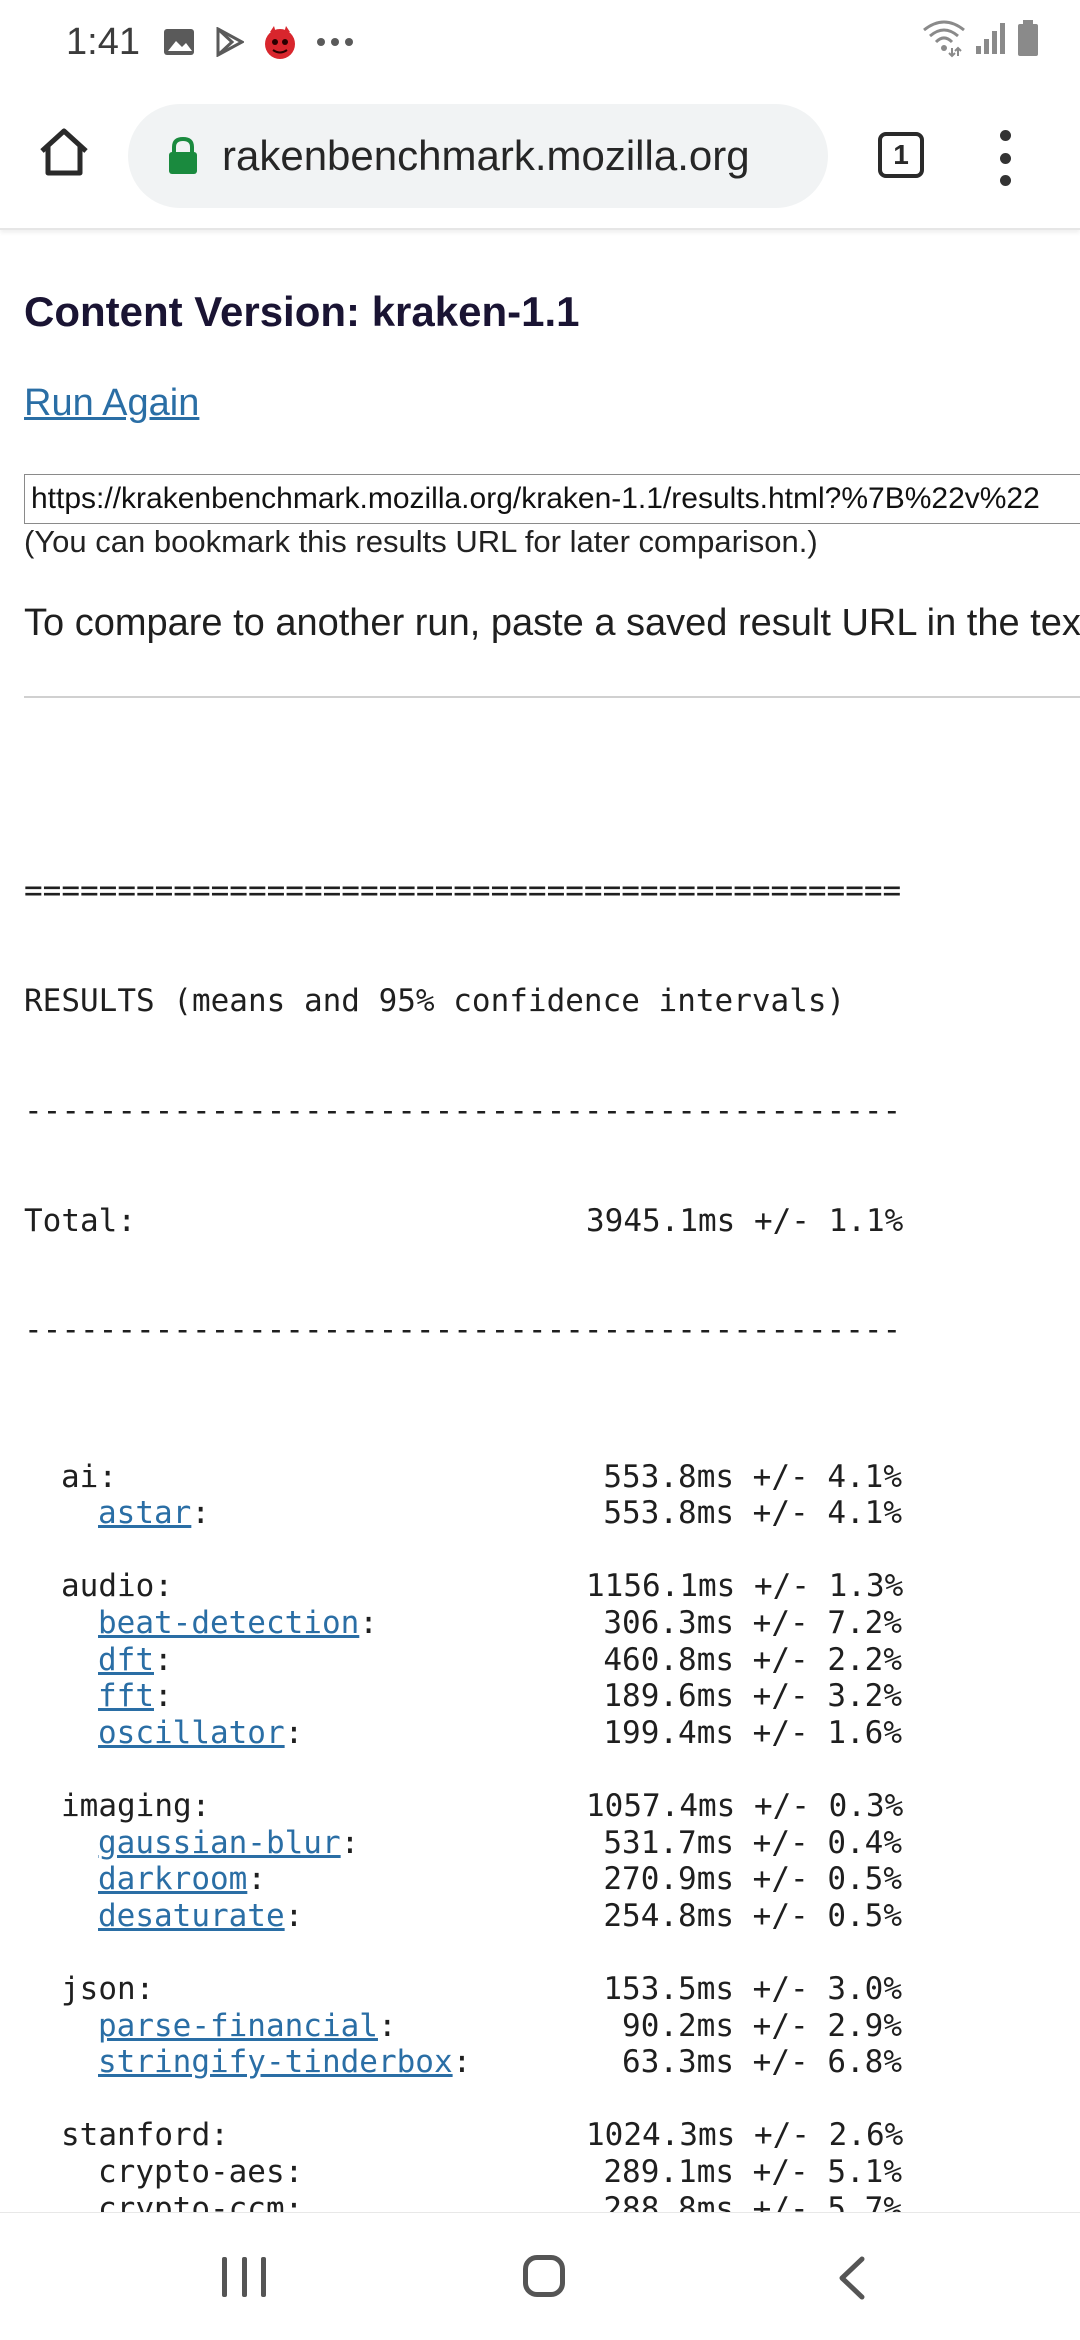  I want to click on home-icon, so click(64, 152).